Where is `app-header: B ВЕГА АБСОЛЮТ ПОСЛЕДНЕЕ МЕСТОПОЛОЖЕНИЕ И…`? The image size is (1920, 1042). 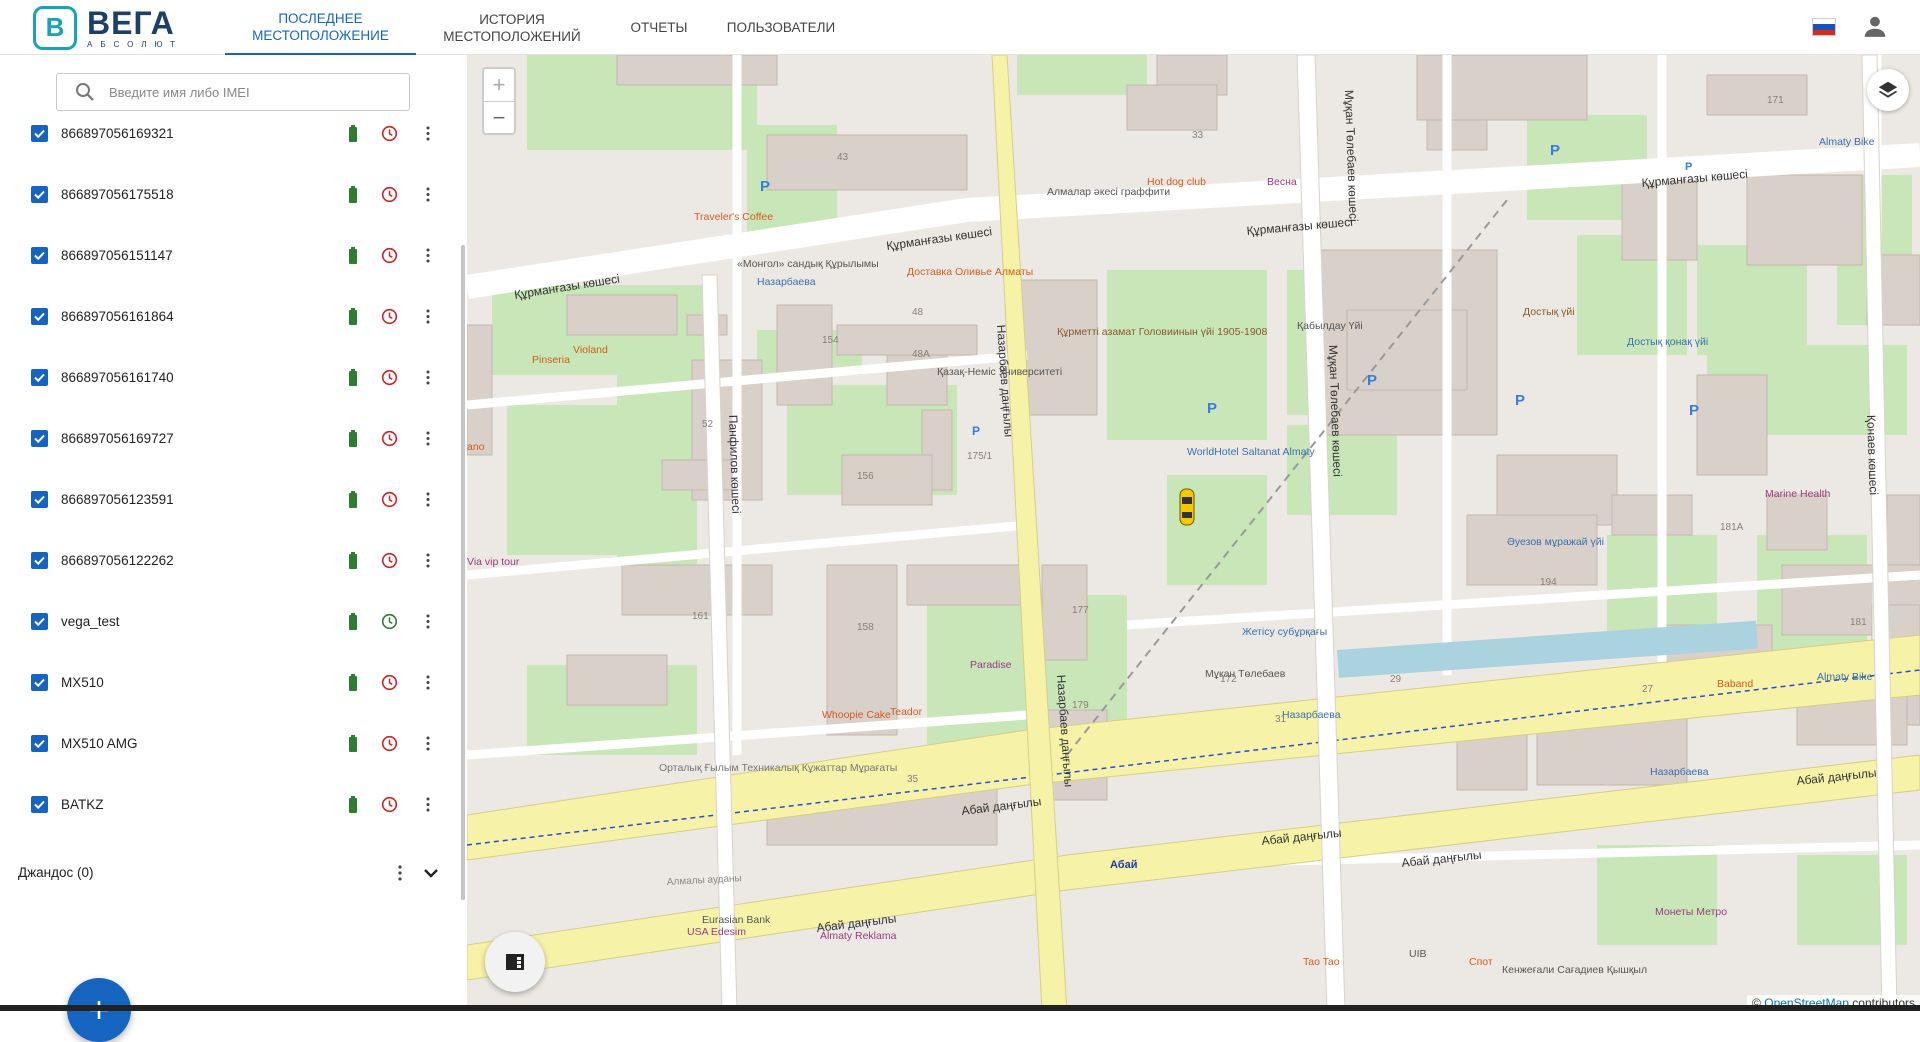 app-header: B ВЕГА АБСОЛЮТ ПОСЛЕДНЕЕ МЕСТОПОЛОЖЕНИЕ И… is located at coordinates (960, 27).